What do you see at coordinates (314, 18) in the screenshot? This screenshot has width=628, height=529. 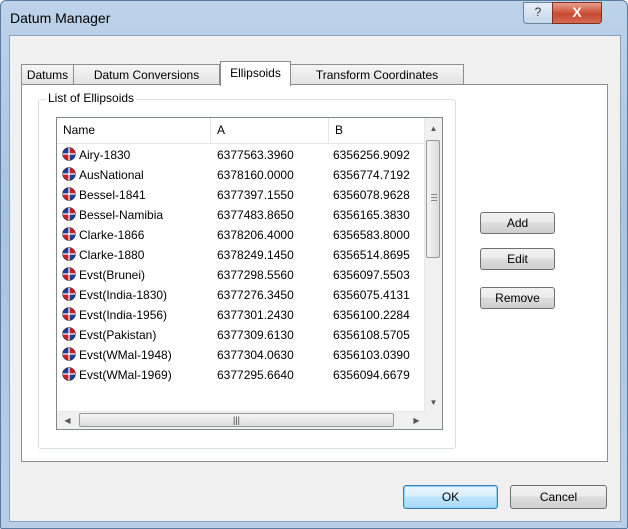 I see `title-bar: Datum Manager ? X` at bounding box center [314, 18].